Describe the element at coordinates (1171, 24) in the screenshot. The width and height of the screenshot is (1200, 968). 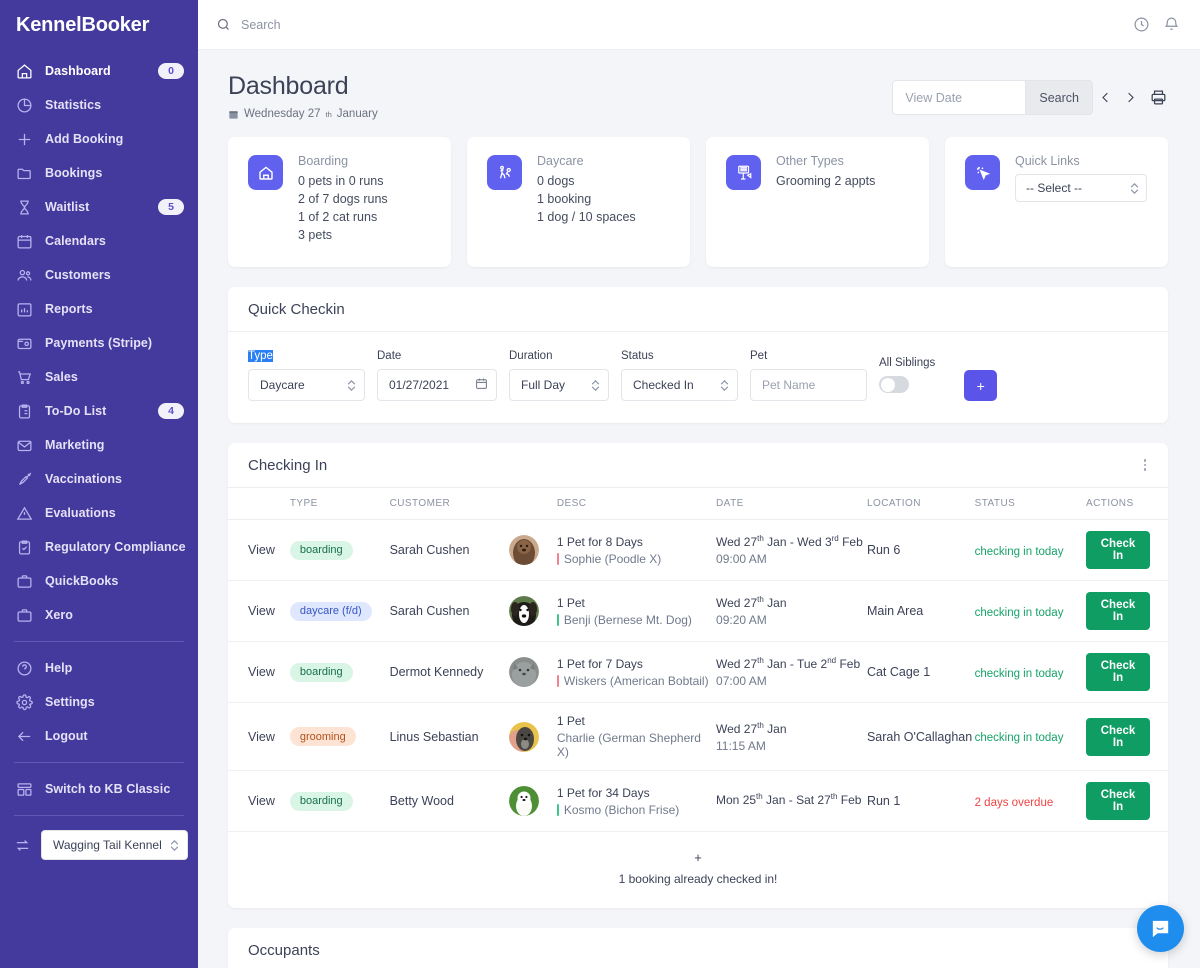
I see `bell-icon` at that location.